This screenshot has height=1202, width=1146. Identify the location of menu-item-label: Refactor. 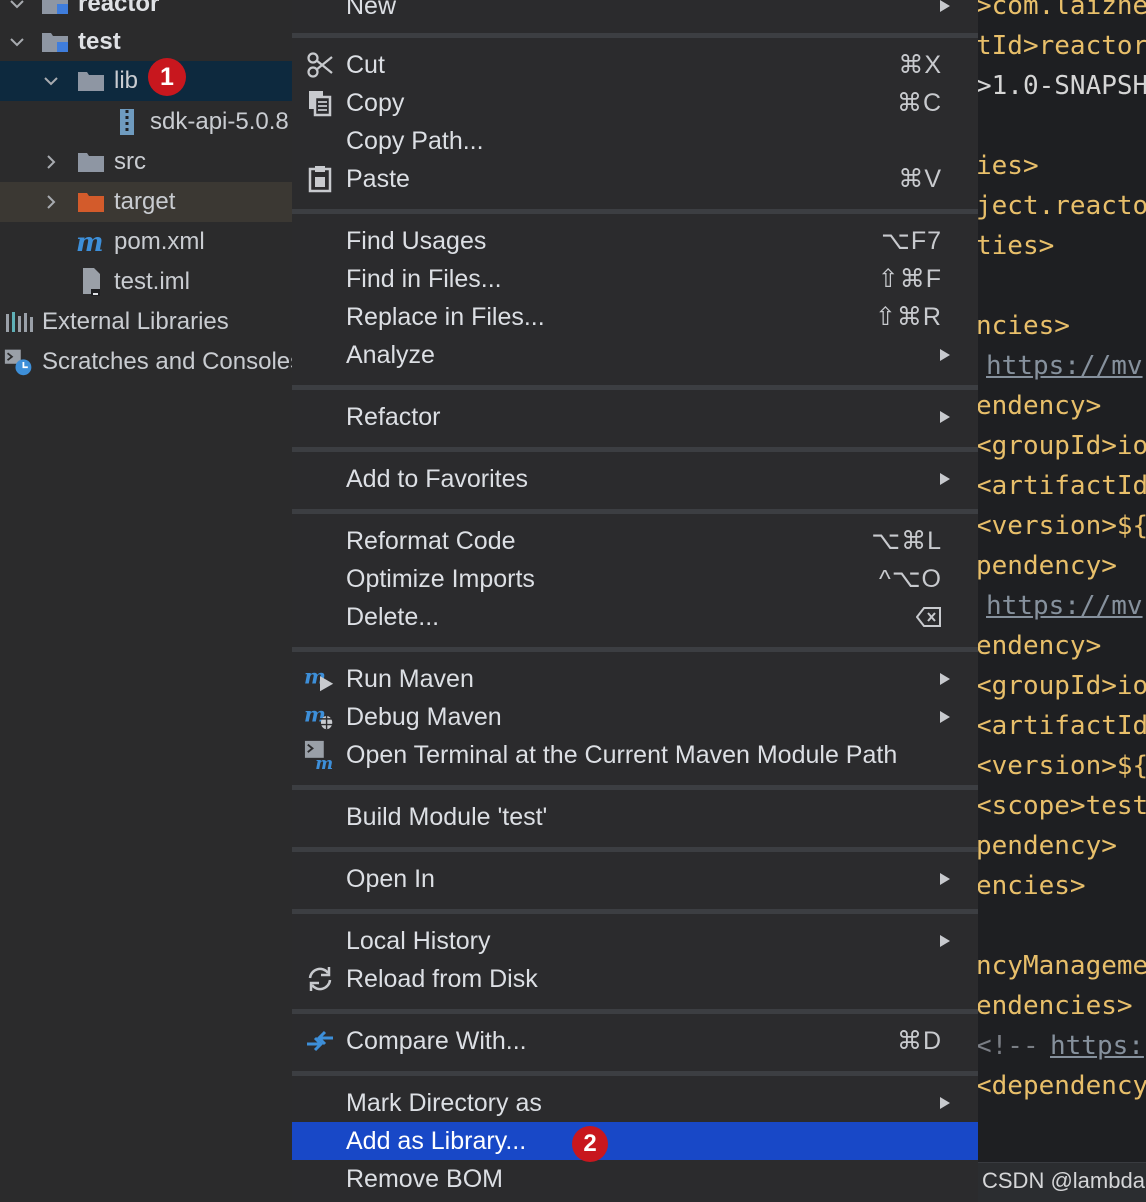
(393, 416).